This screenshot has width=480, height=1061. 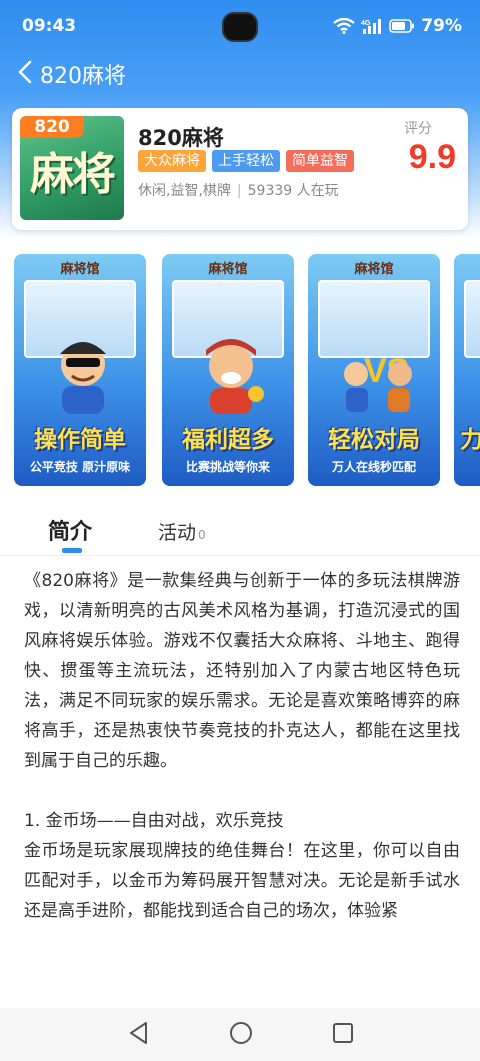 What do you see at coordinates (139, 1033) in the screenshot?
I see `back-triangle-icon` at bounding box center [139, 1033].